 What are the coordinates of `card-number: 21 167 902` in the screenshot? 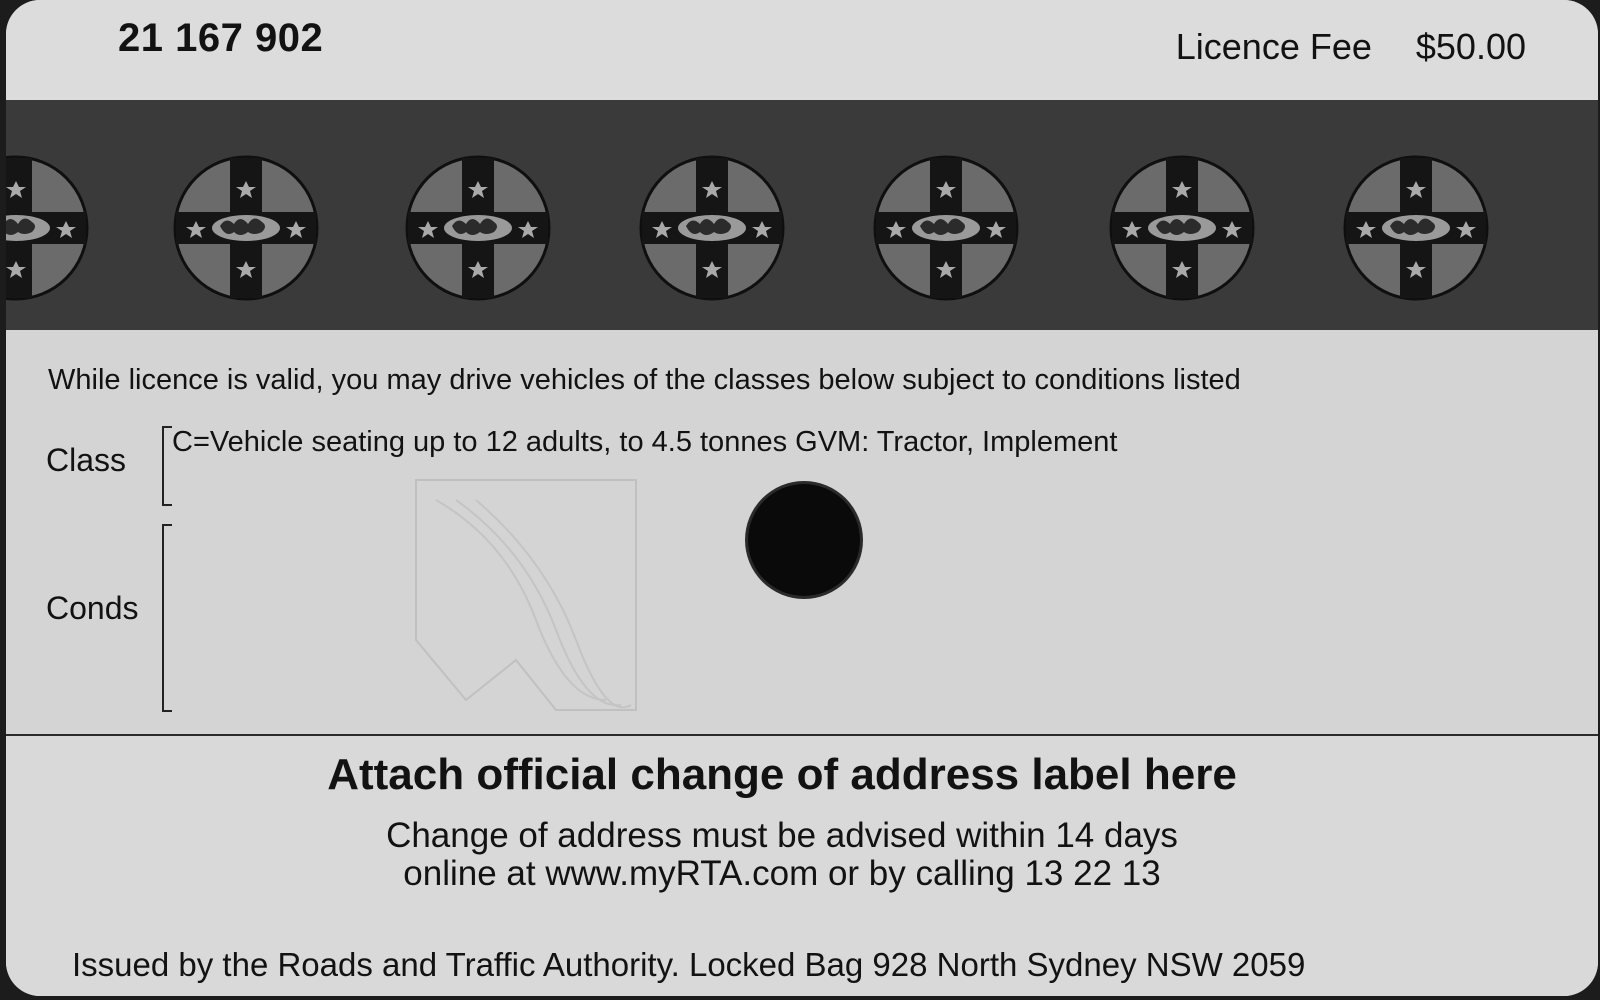 It's located at (221, 38).